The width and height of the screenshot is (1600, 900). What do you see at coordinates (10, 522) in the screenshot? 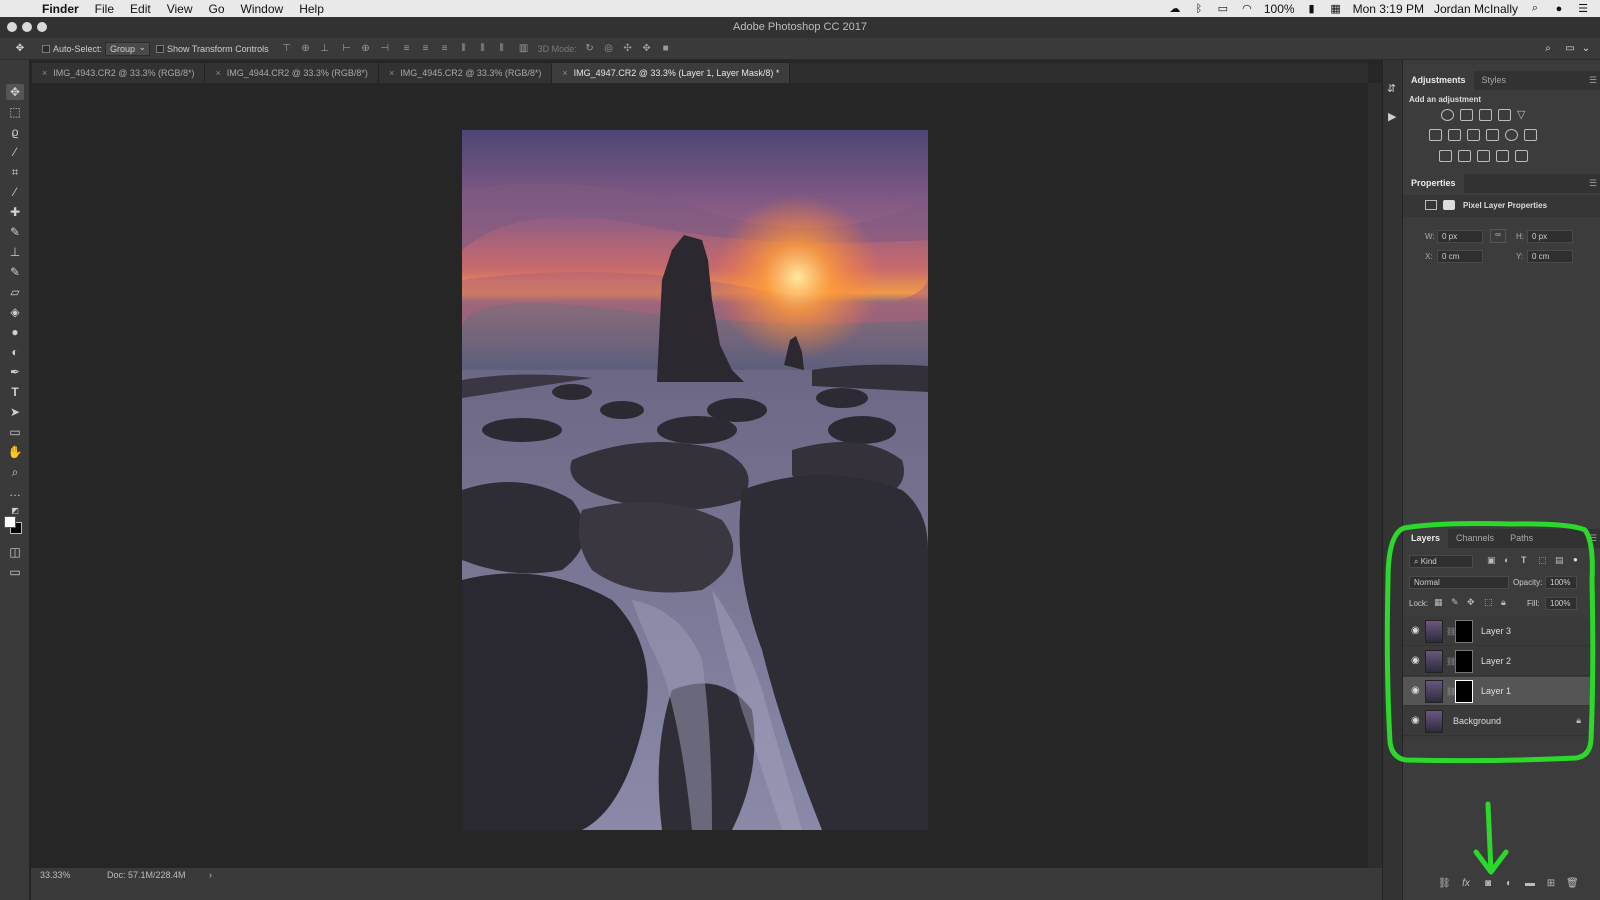
I see `foreground-color-swatch` at bounding box center [10, 522].